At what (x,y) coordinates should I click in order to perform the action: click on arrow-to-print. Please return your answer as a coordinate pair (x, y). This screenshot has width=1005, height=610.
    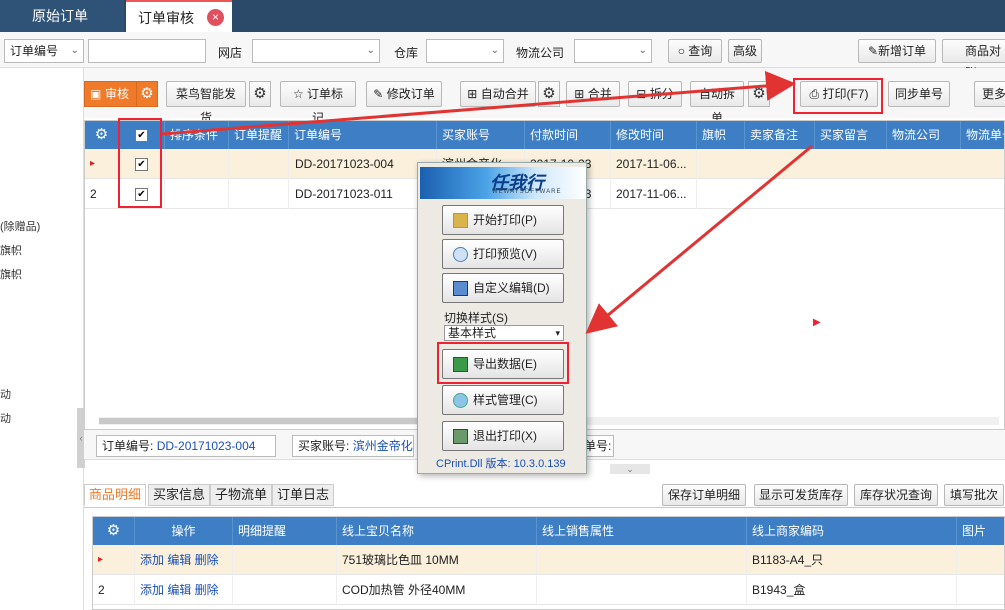
    Looking at the image, I should click on (478, 103).